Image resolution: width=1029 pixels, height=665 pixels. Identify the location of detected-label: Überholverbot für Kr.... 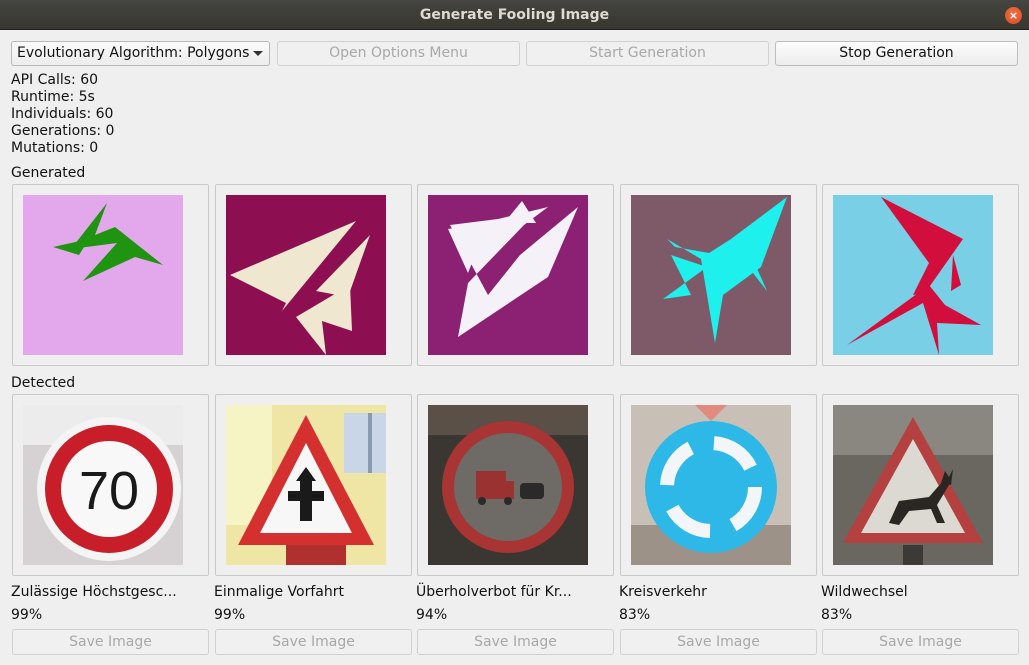
(494, 592).